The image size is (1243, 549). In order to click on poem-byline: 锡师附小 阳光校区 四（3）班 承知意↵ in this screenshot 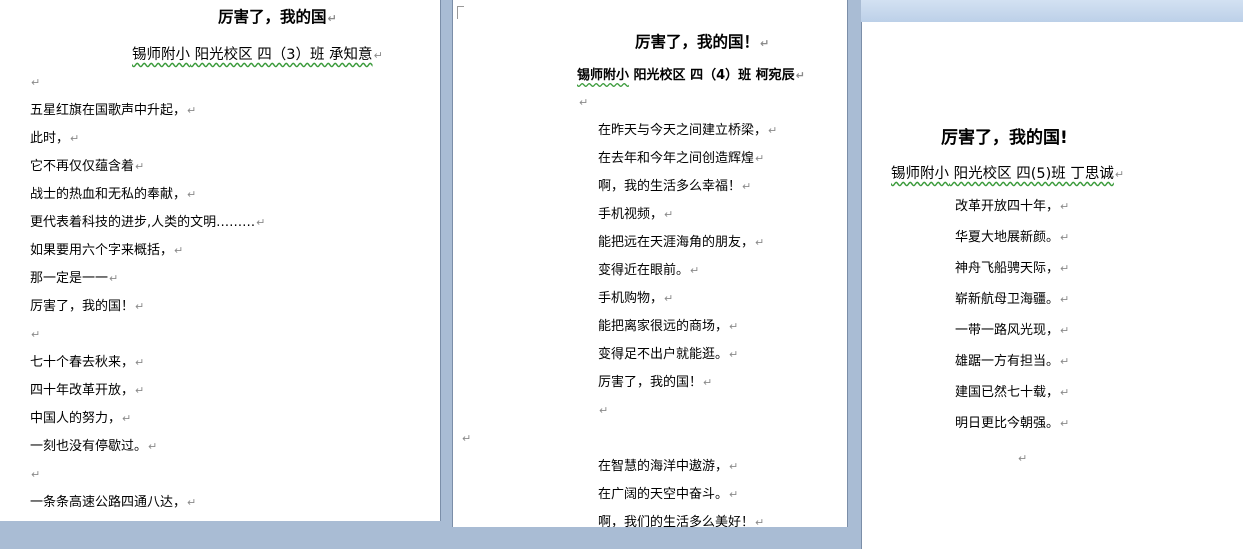, I will do `click(257, 55)`.